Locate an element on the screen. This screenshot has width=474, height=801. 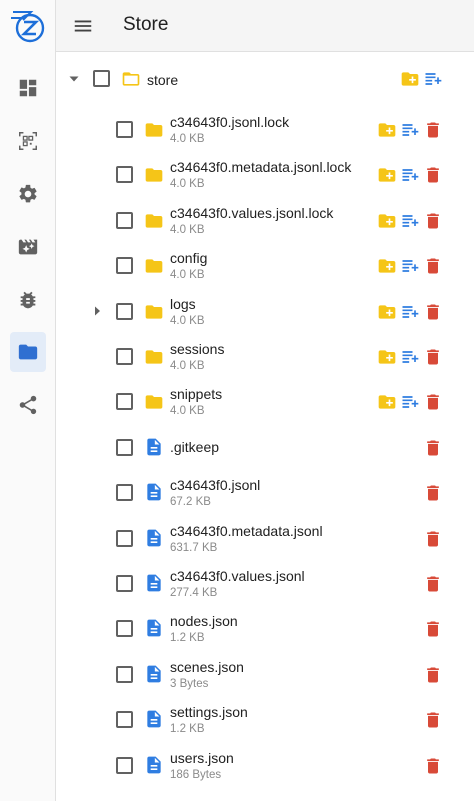
menu-button is located at coordinates (83, 26).